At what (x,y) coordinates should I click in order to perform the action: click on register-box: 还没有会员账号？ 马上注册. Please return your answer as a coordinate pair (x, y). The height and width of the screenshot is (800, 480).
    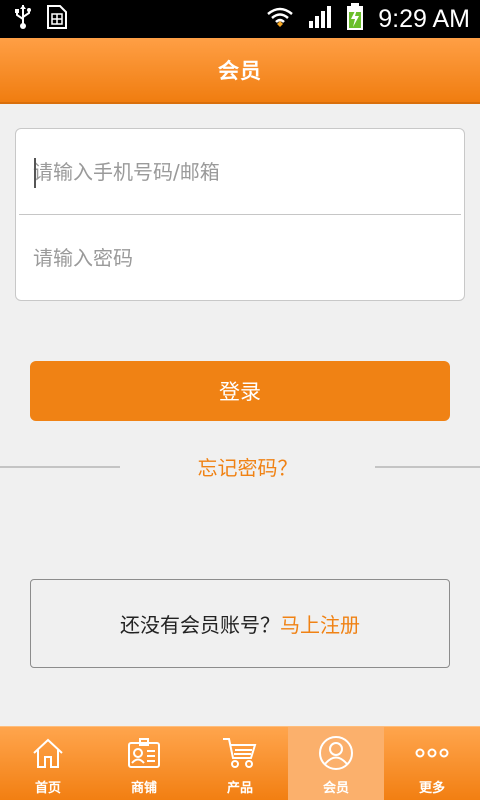
    Looking at the image, I should click on (240, 623).